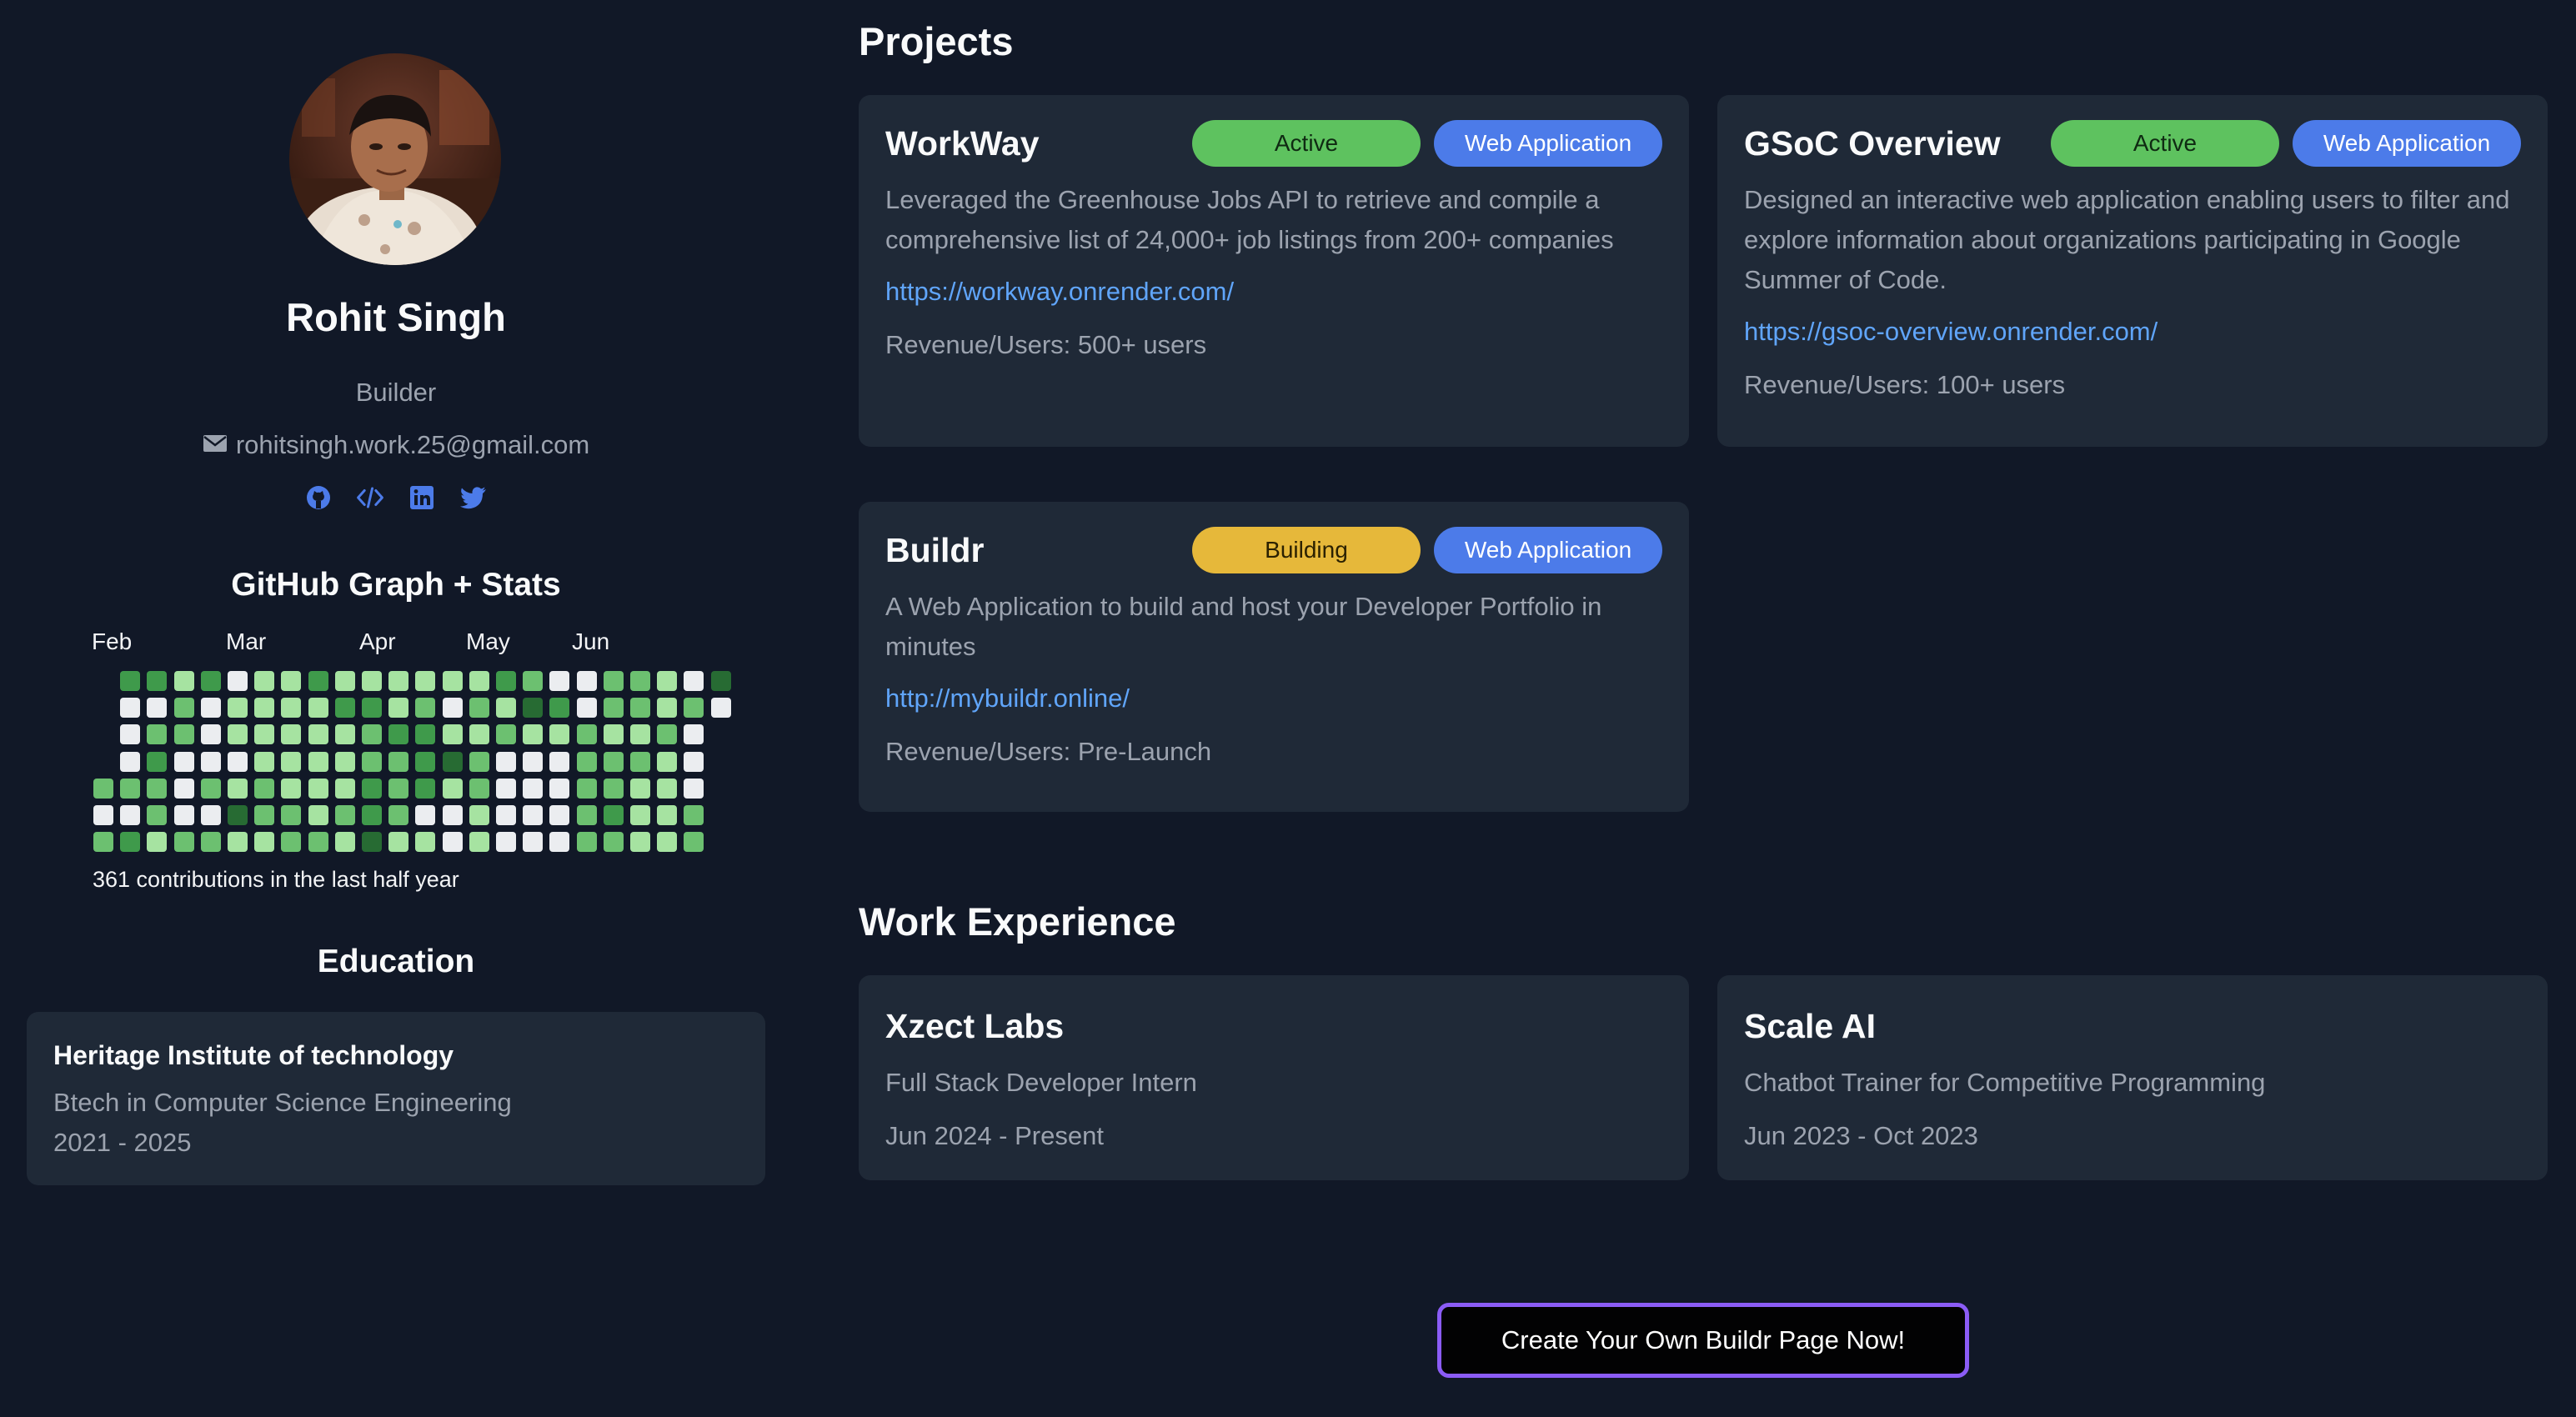  I want to click on project-title: GSoC Overview, so click(1872, 143).